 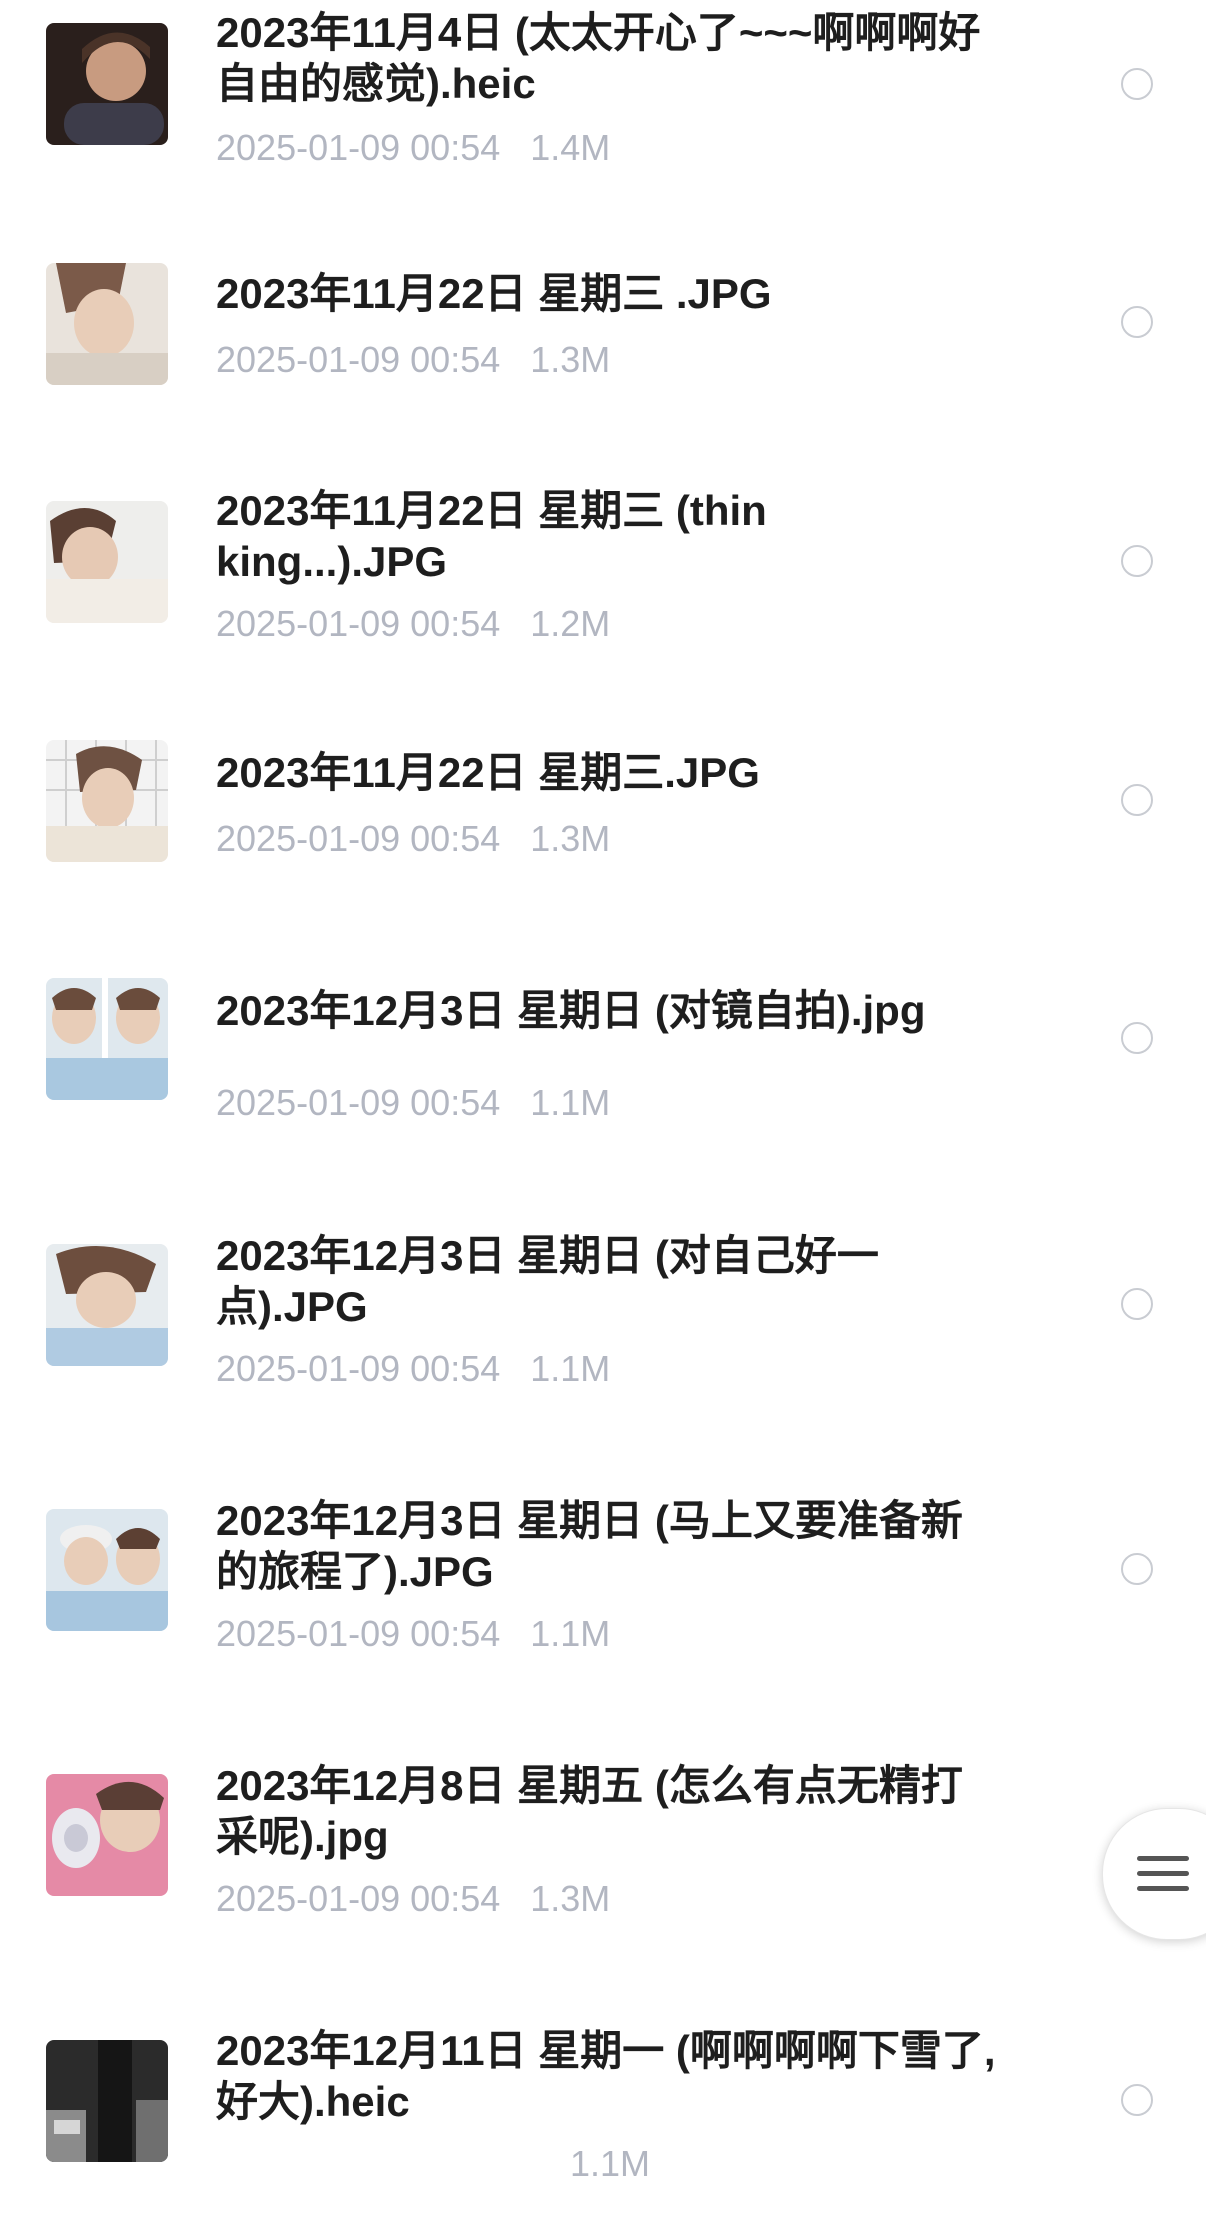 What do you see at coordinates (570, 147) in the screenshot?
I see `file-size: 1.4M` at bounding box center [570, 147].